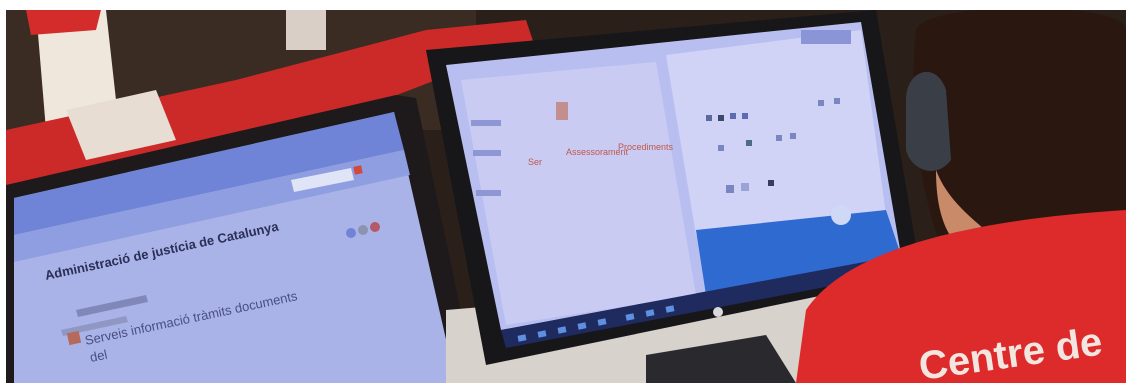 This screenshot has height=385, width=1132. I want to click on wallpaper-logo, so click(841, 215).